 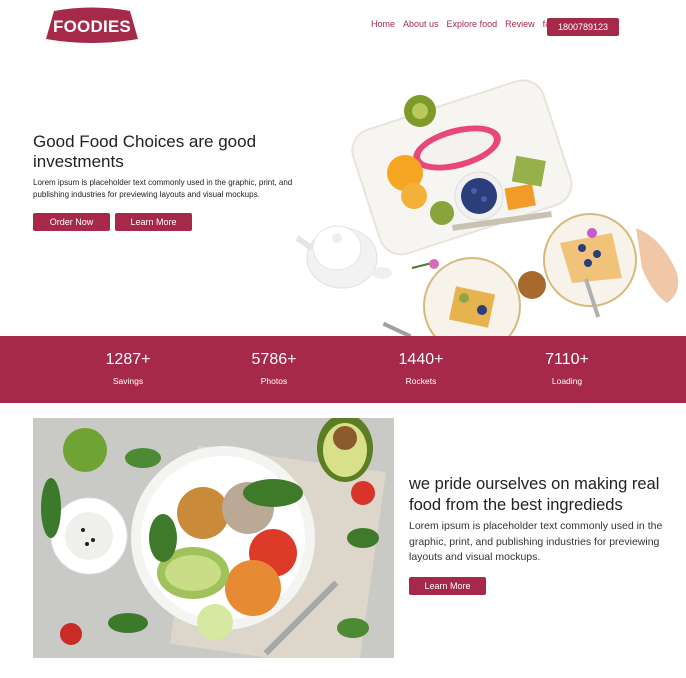 I want to click on nav-explore: Explore food, so click(x=472, y=24).